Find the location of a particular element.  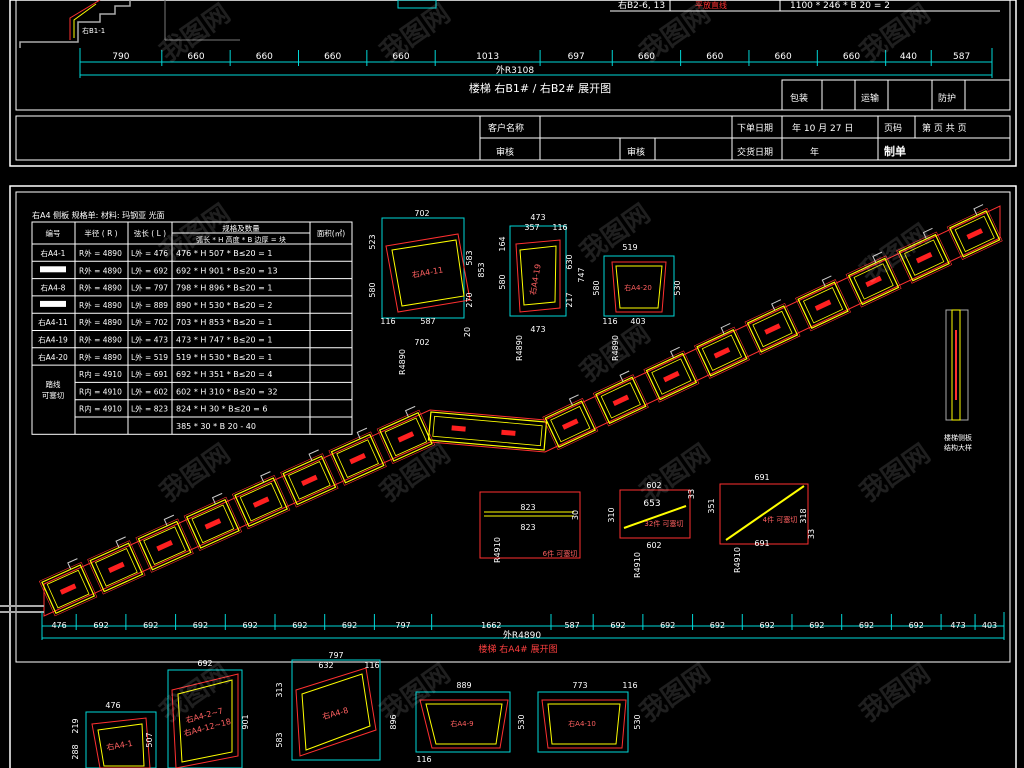

a19-dim-h1: 164 is located at coordinates (502, 243).